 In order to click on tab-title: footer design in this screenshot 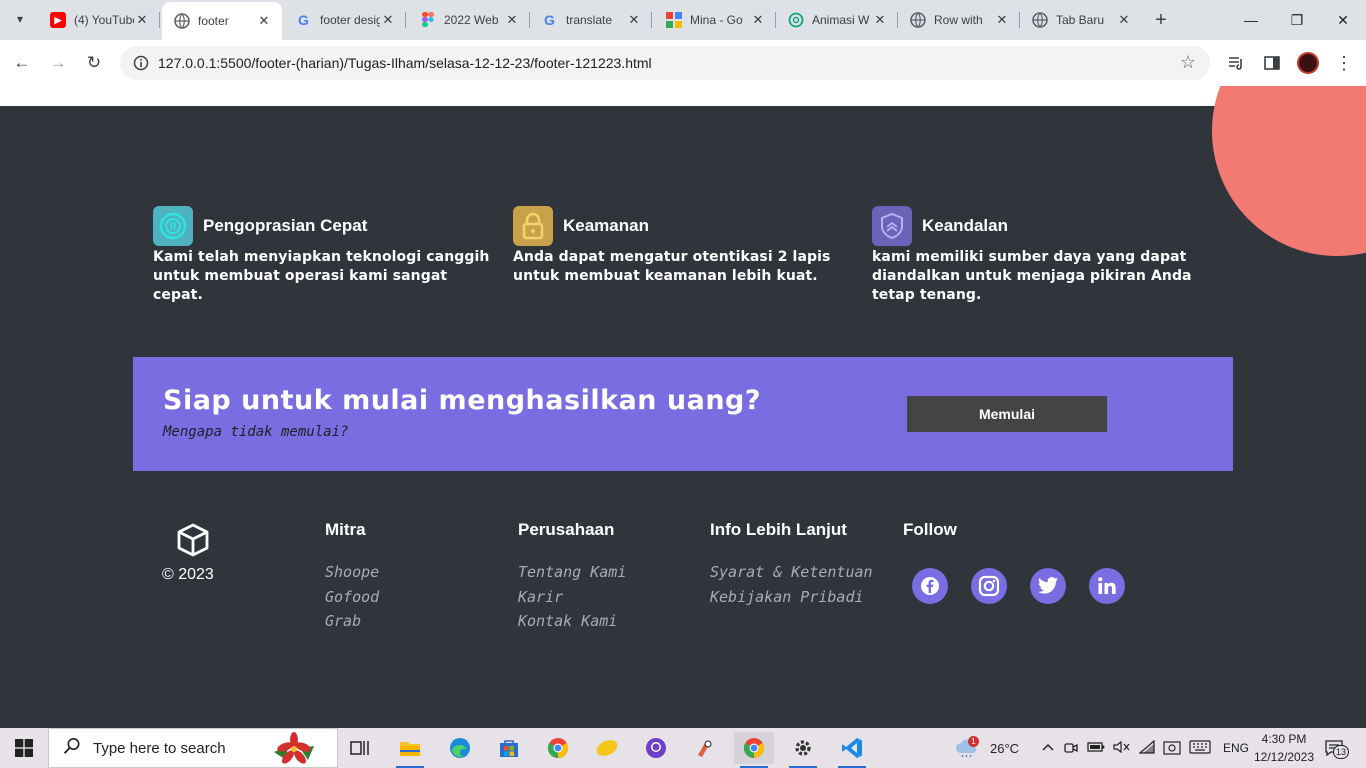, I will do `click(350, 20)`.